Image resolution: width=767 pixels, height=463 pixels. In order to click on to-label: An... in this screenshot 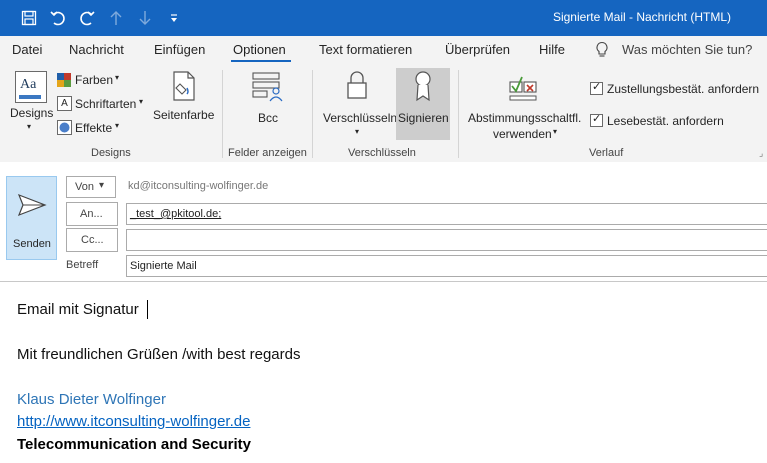, I will do `click(91, 214)`.